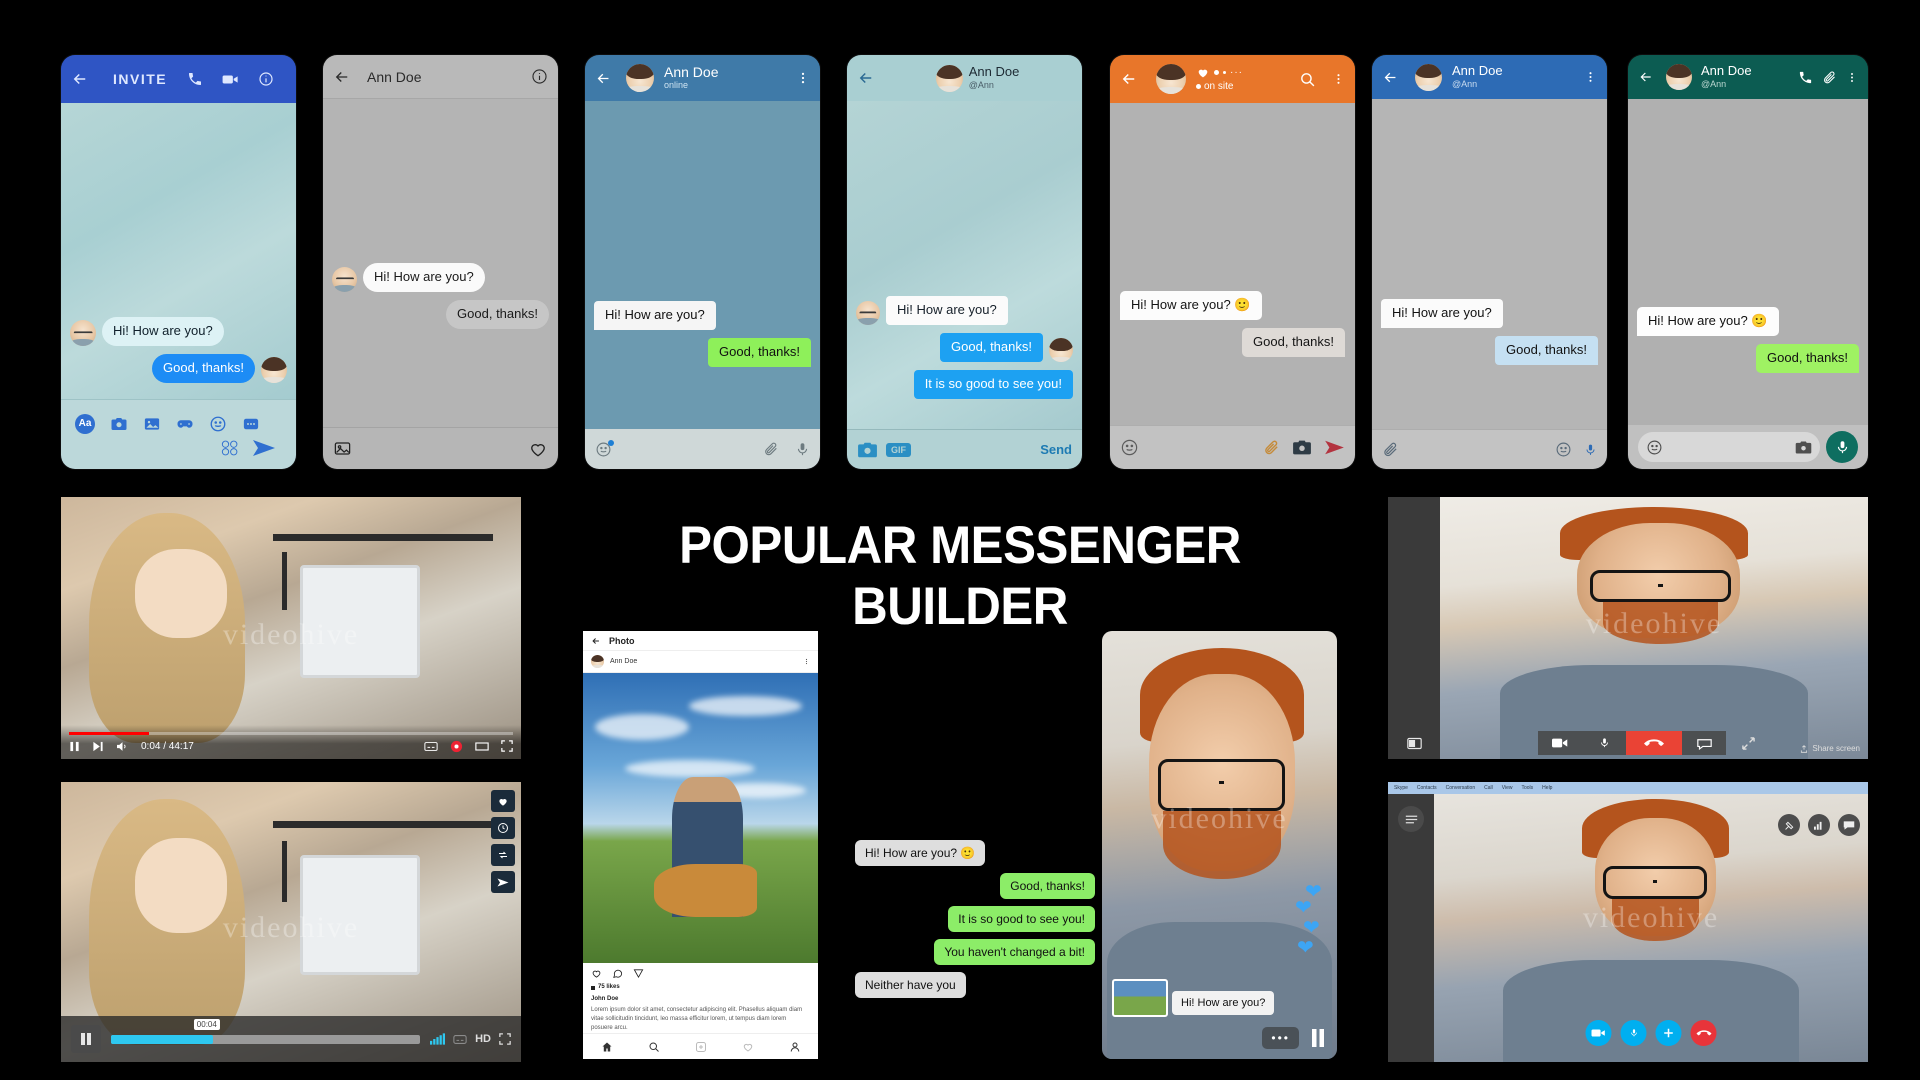  I want to click on menu-item-tools: Tools, so click(1527, 788).